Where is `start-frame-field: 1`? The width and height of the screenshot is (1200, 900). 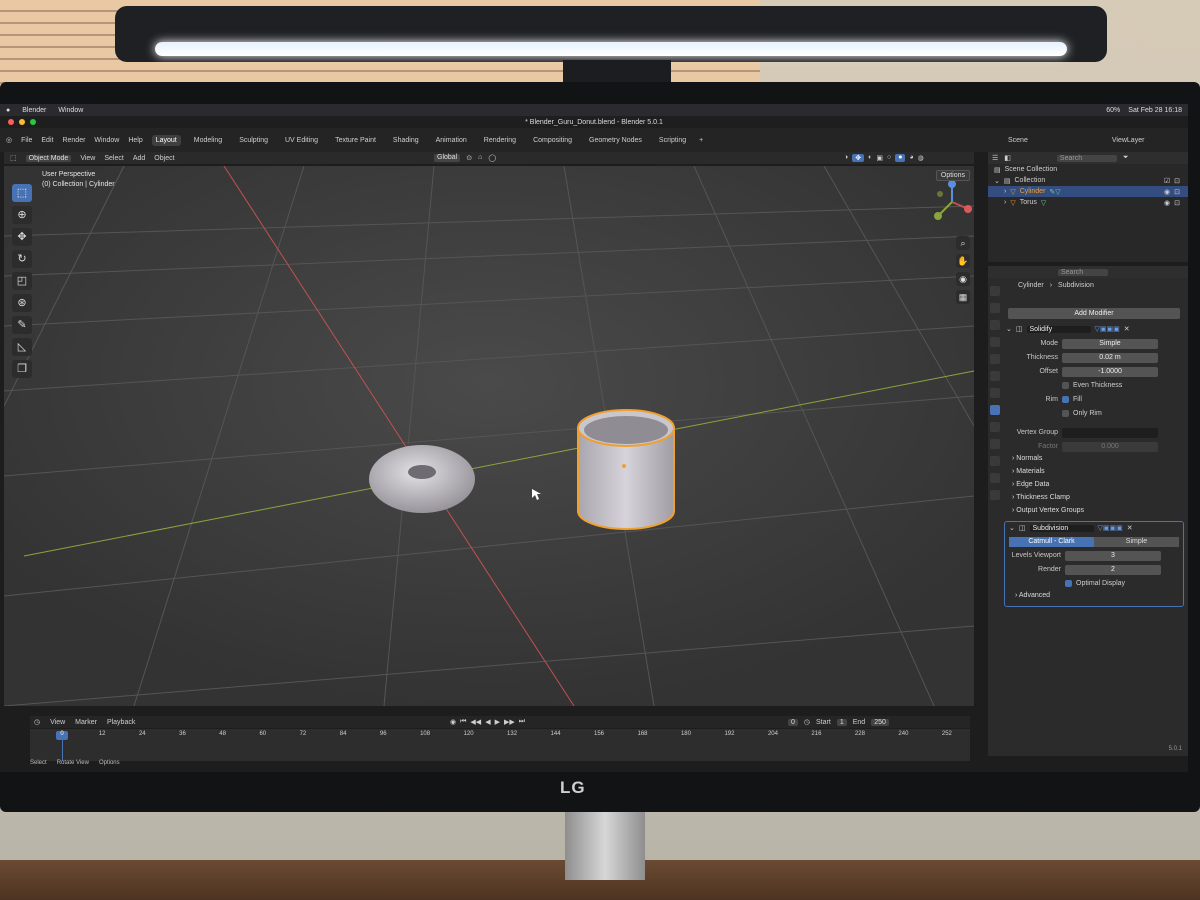
start-frame-field: 1 is located at coordinates (841, 722).